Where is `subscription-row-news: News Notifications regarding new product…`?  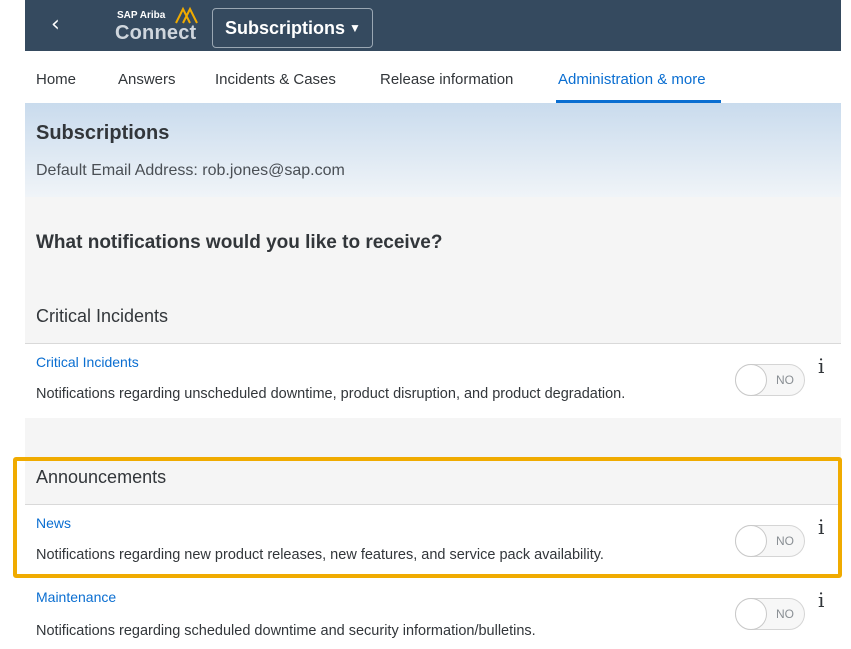 subscription-row-news: News Notifications regarding new product… is located at coordinates (433, 541).